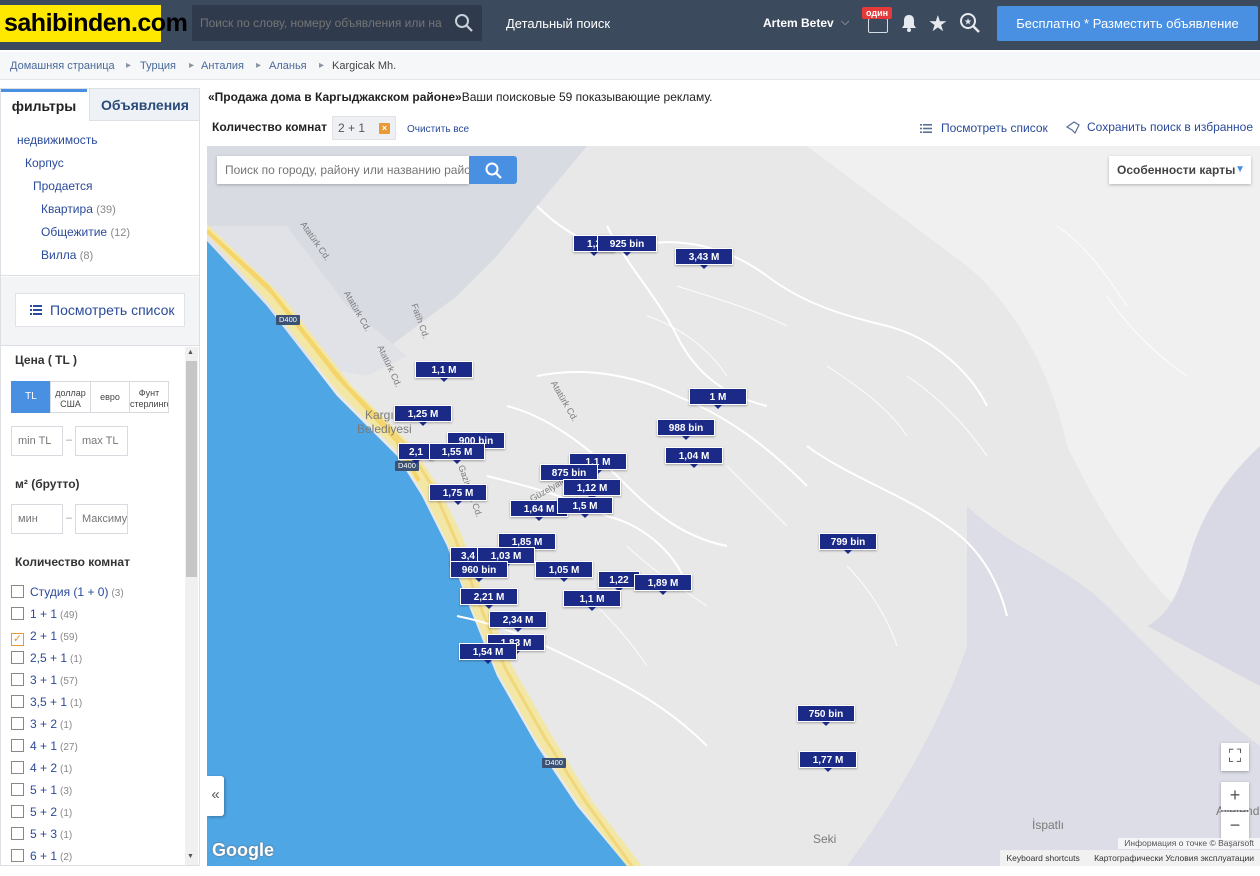 Image resolution: width=1260 pixels, height=876 pixels. What do you see at coordinates (44, 614) in the screenshot?
I see `room-option-1-1: 1 + 1 (49)` at bounding box center [44, 614].